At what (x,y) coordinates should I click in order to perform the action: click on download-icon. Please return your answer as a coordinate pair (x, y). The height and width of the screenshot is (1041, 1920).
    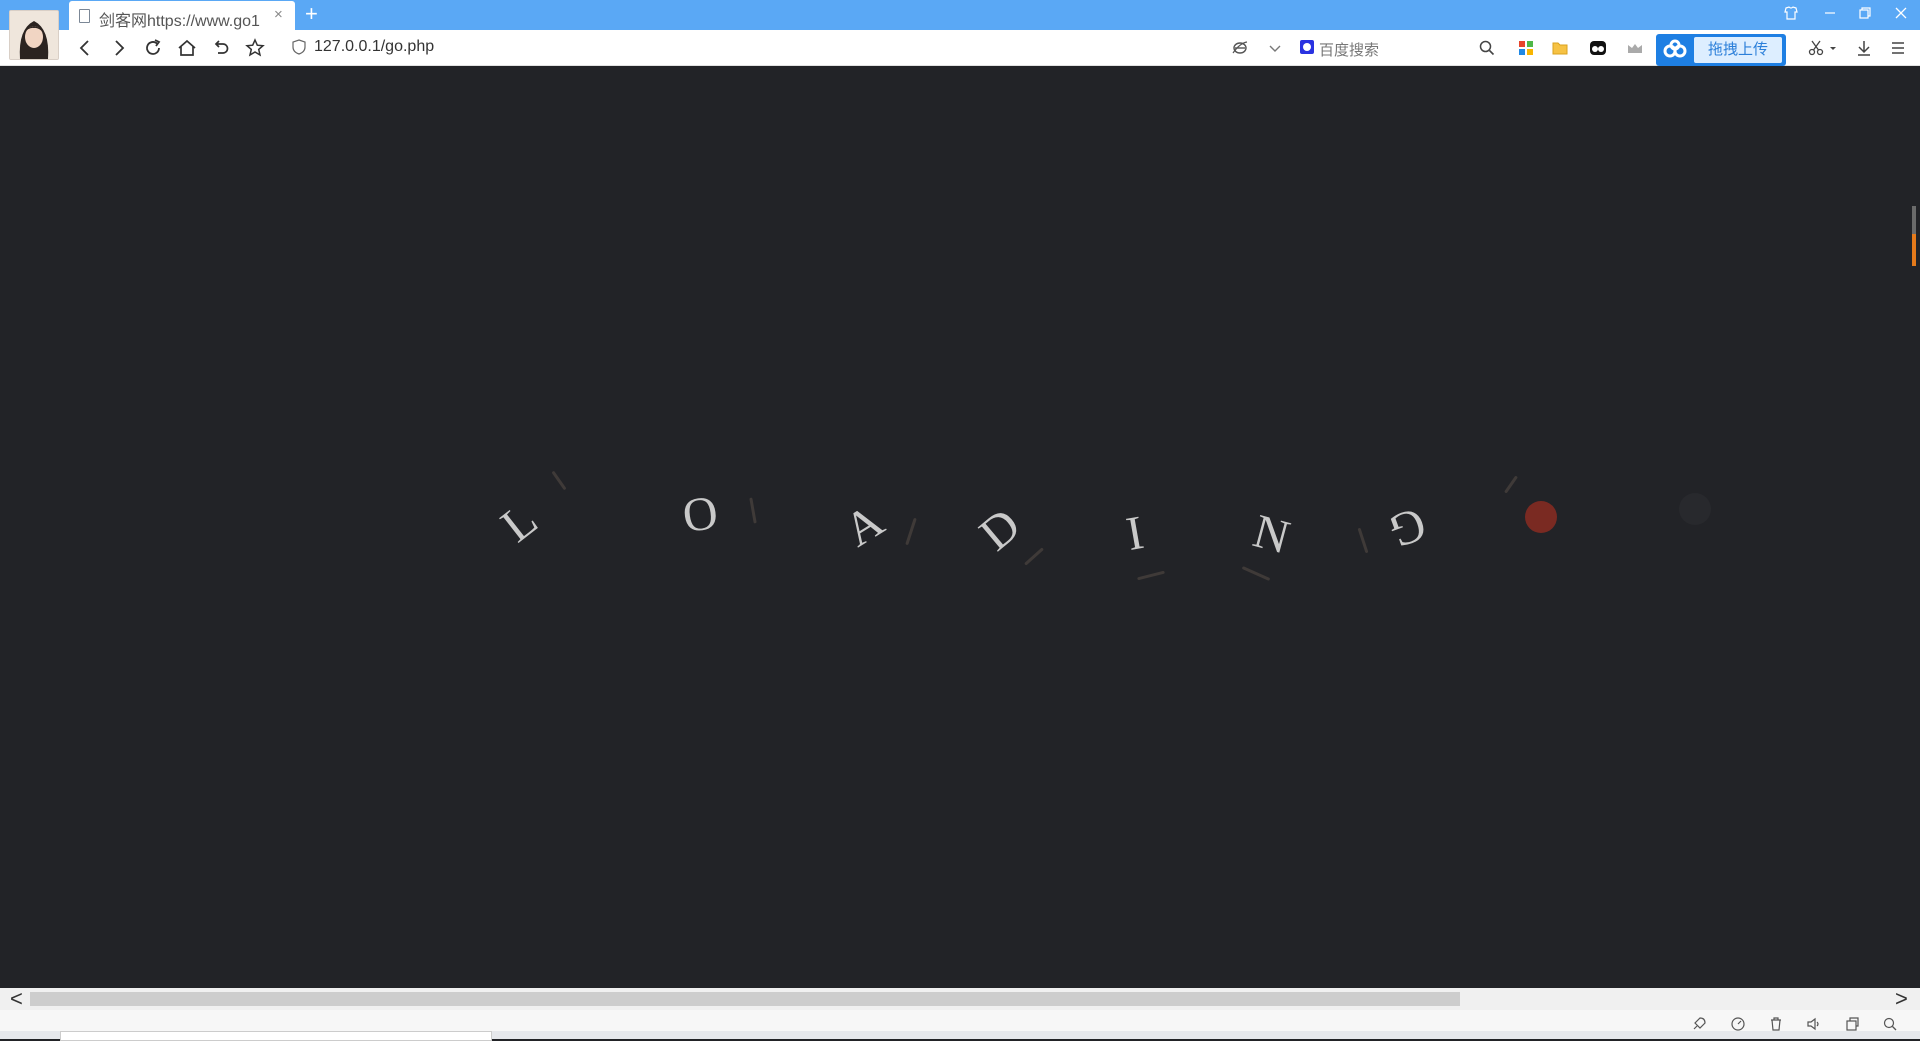
    Looking at the image, I should click on (1864, 48).